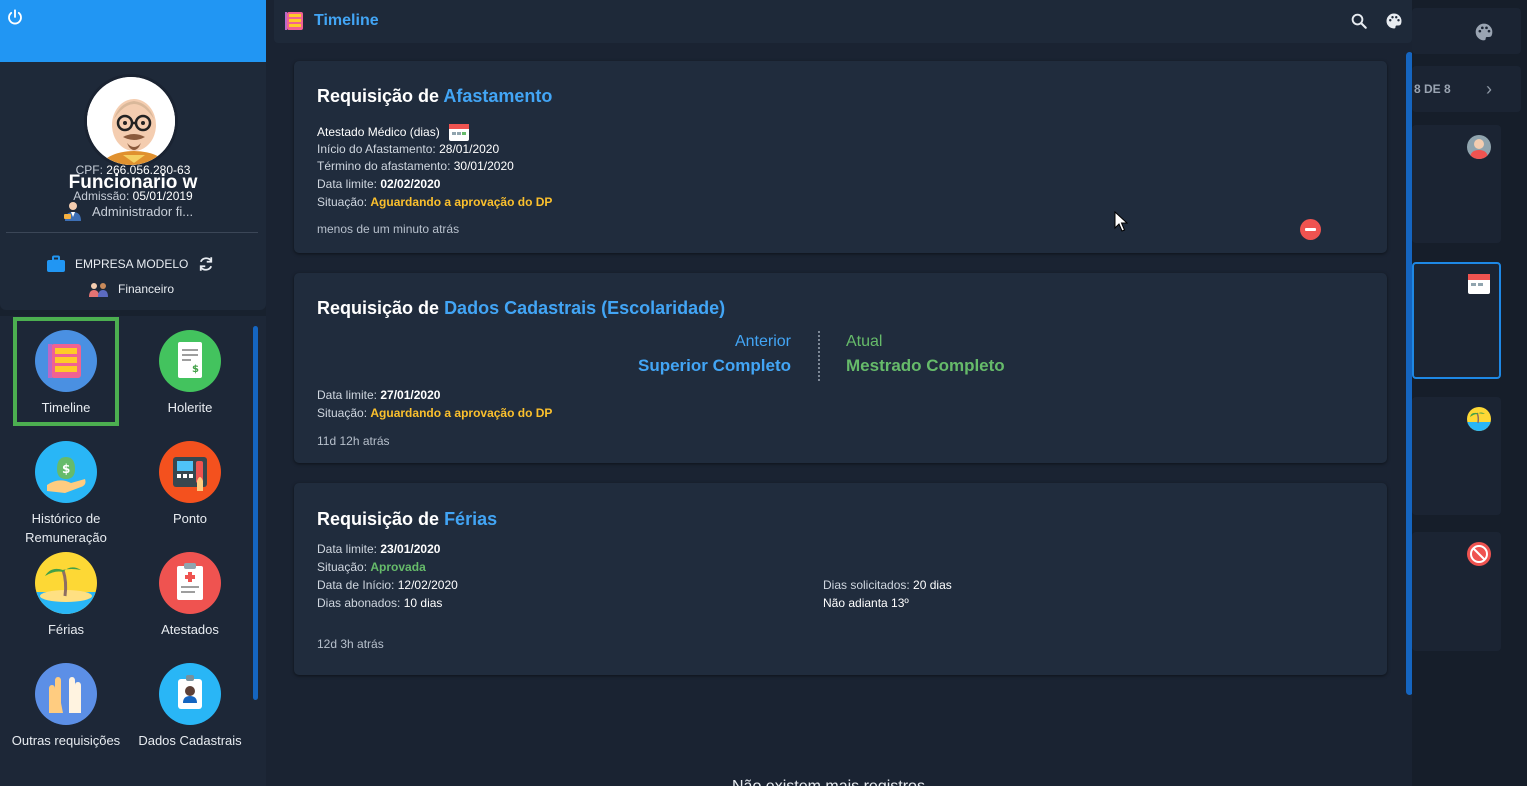 The image size is (1527, 786). I want to click on company-selector: EMPRESA MODELO, so click(130, 264).